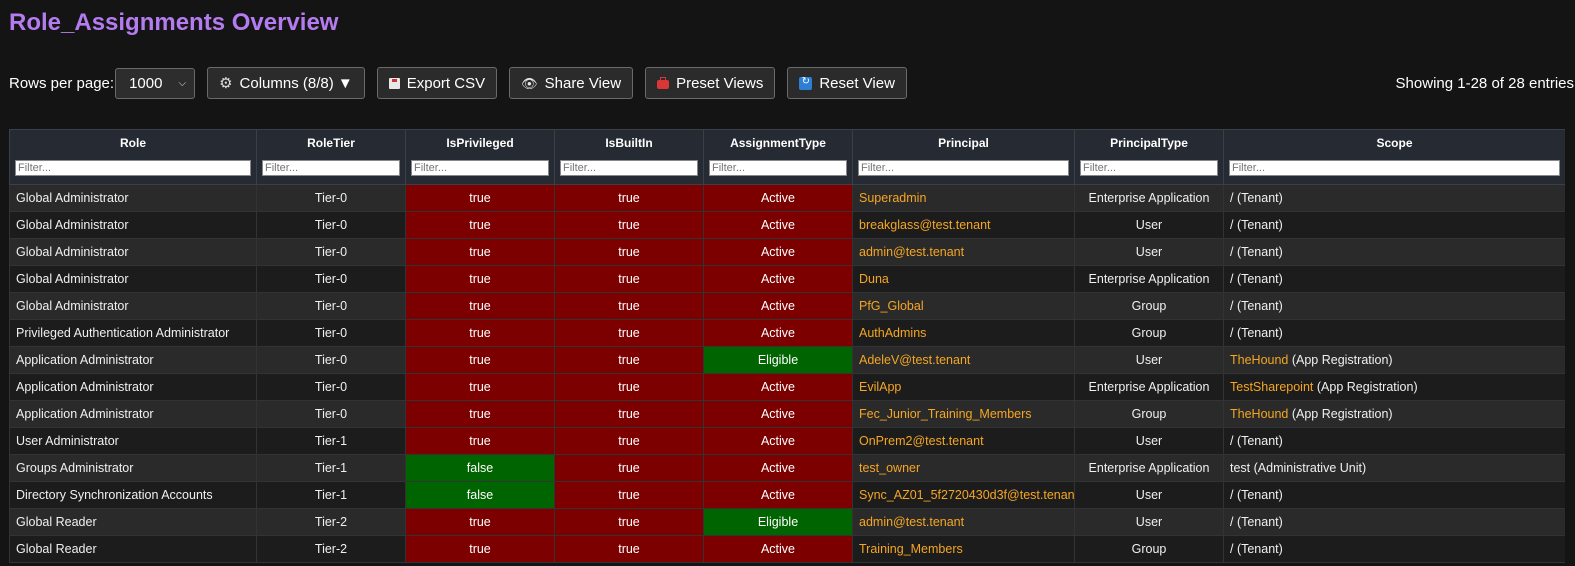  What do you see at coordinates (331, 168) in the screenshot?
I see `roletier-filter-input` at bounding box center [331, 168].